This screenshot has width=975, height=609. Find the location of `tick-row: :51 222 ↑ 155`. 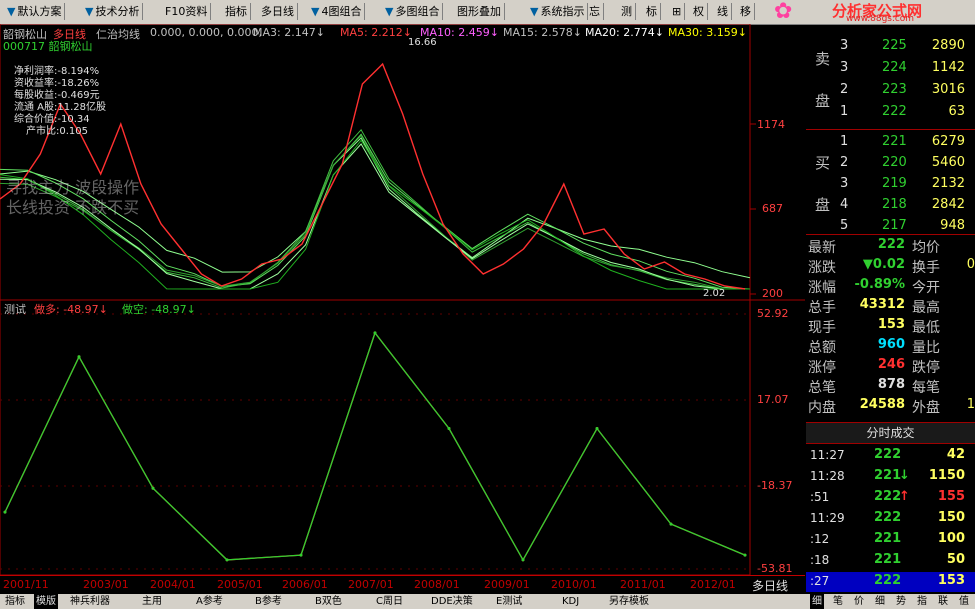

tick-row: :51 222 ↑ 155 is located at coordinates (890, 498).